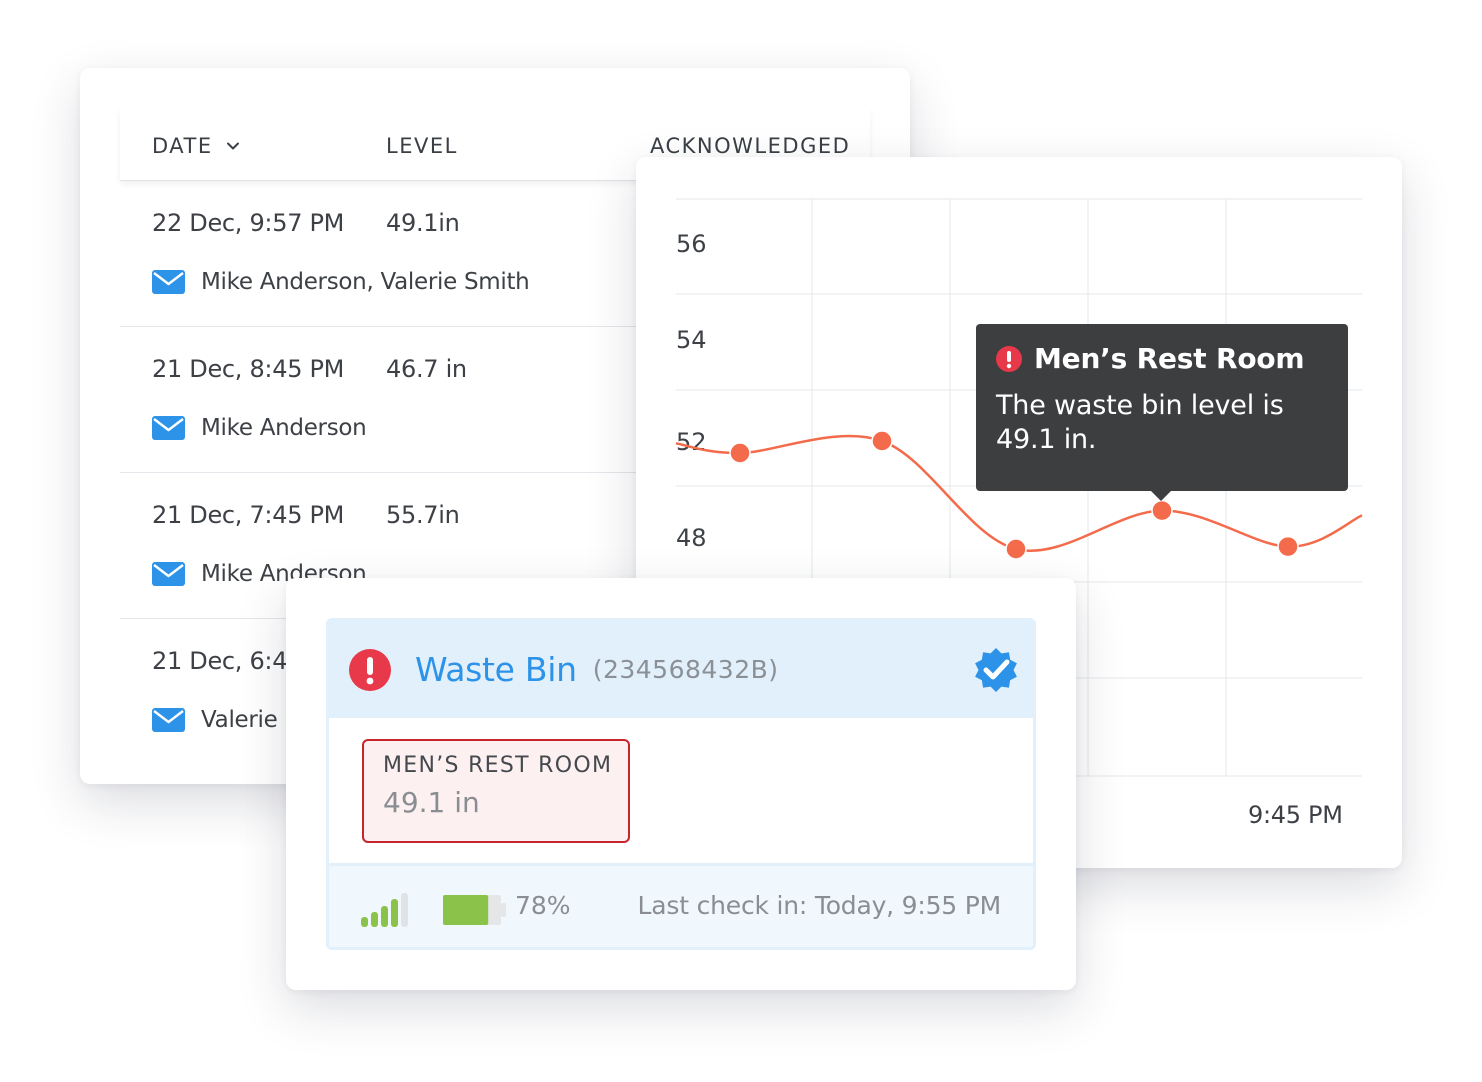 The width and height of the screenshot is (1482, 1082). What do you see at coordinates (691, 340) in the screenshot?
I see `y-tick-label: 54` at bounding box center [691, 340].